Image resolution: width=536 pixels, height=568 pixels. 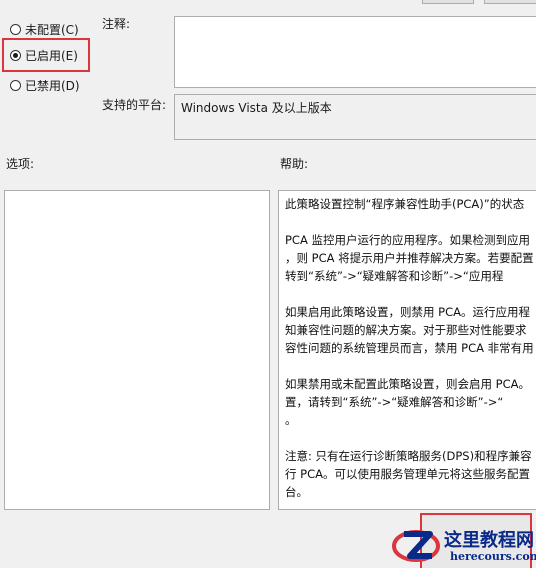 I want to click on radio-label-not-configured: 未配置(C), so click(x=52, y=29).